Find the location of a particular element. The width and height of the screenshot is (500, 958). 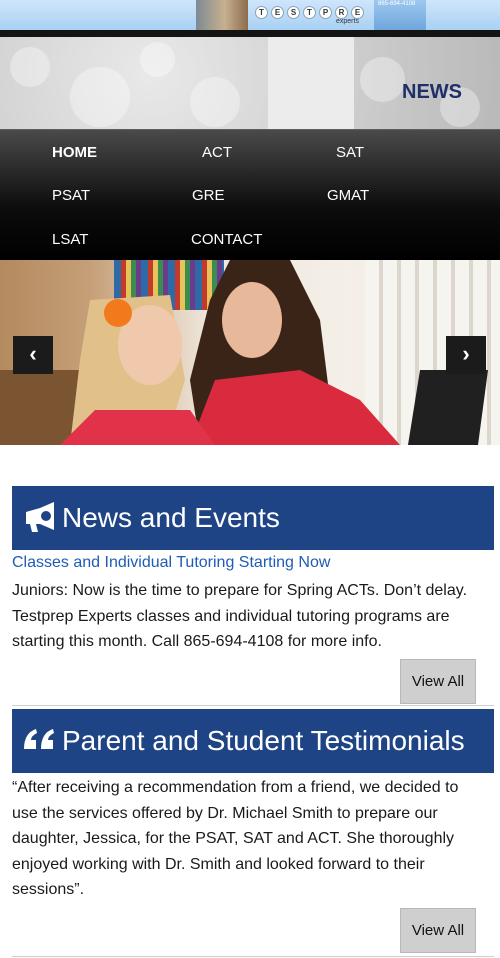

nav-item-sat: SAT is located at coordinates (350, 152).